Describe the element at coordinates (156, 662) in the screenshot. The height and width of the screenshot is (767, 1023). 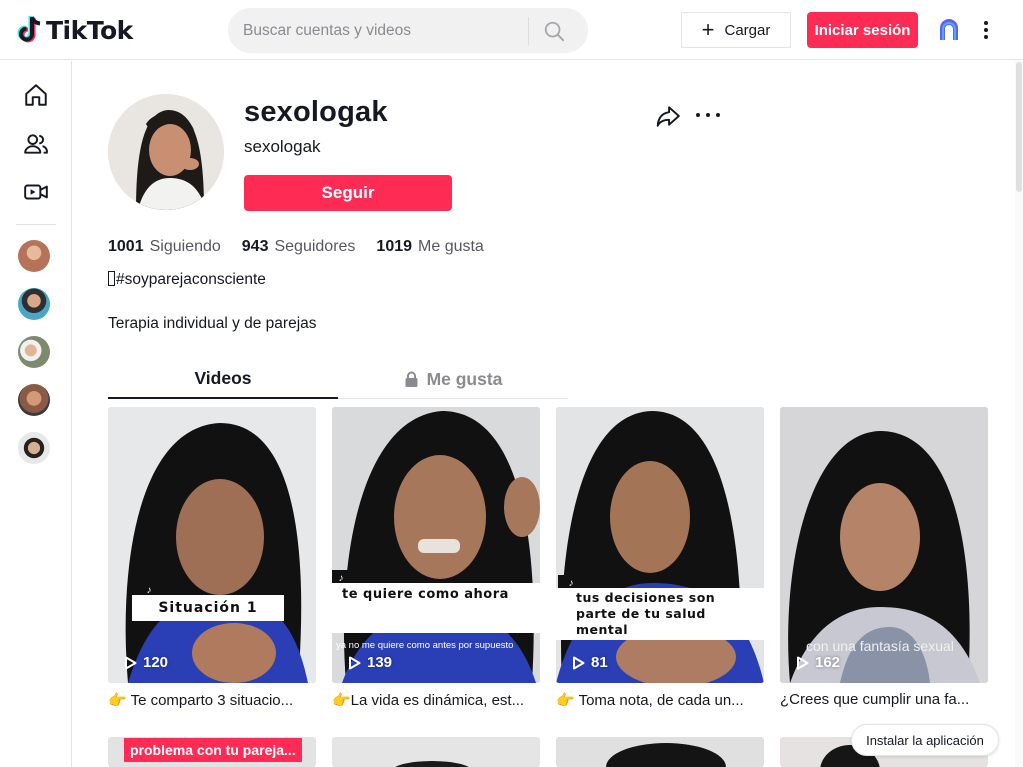
I see `view-count-value: 120` at that location.